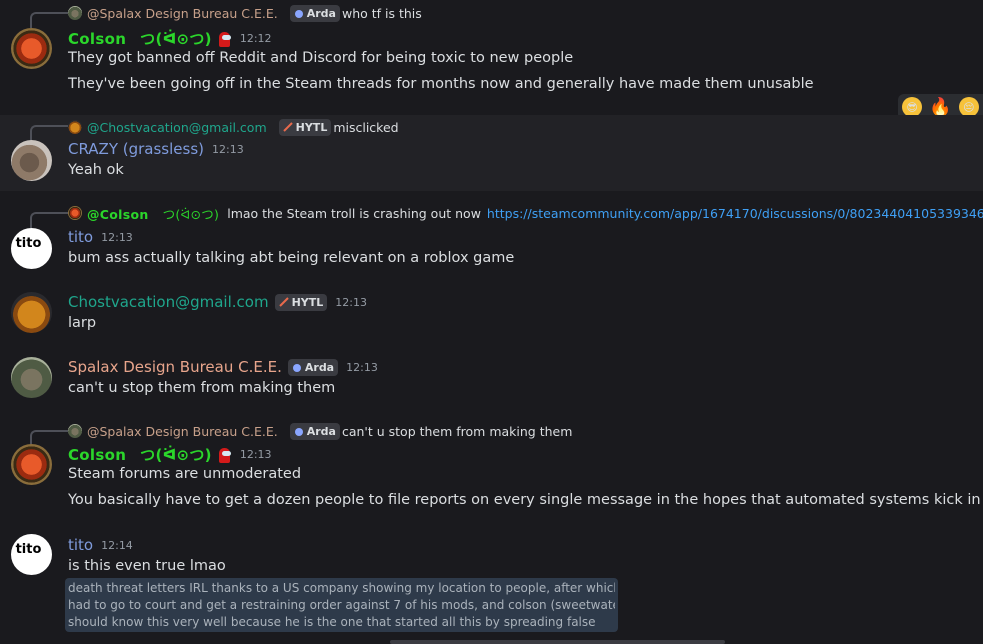  I want to click on fire-tag-icon, so click(298, 14).